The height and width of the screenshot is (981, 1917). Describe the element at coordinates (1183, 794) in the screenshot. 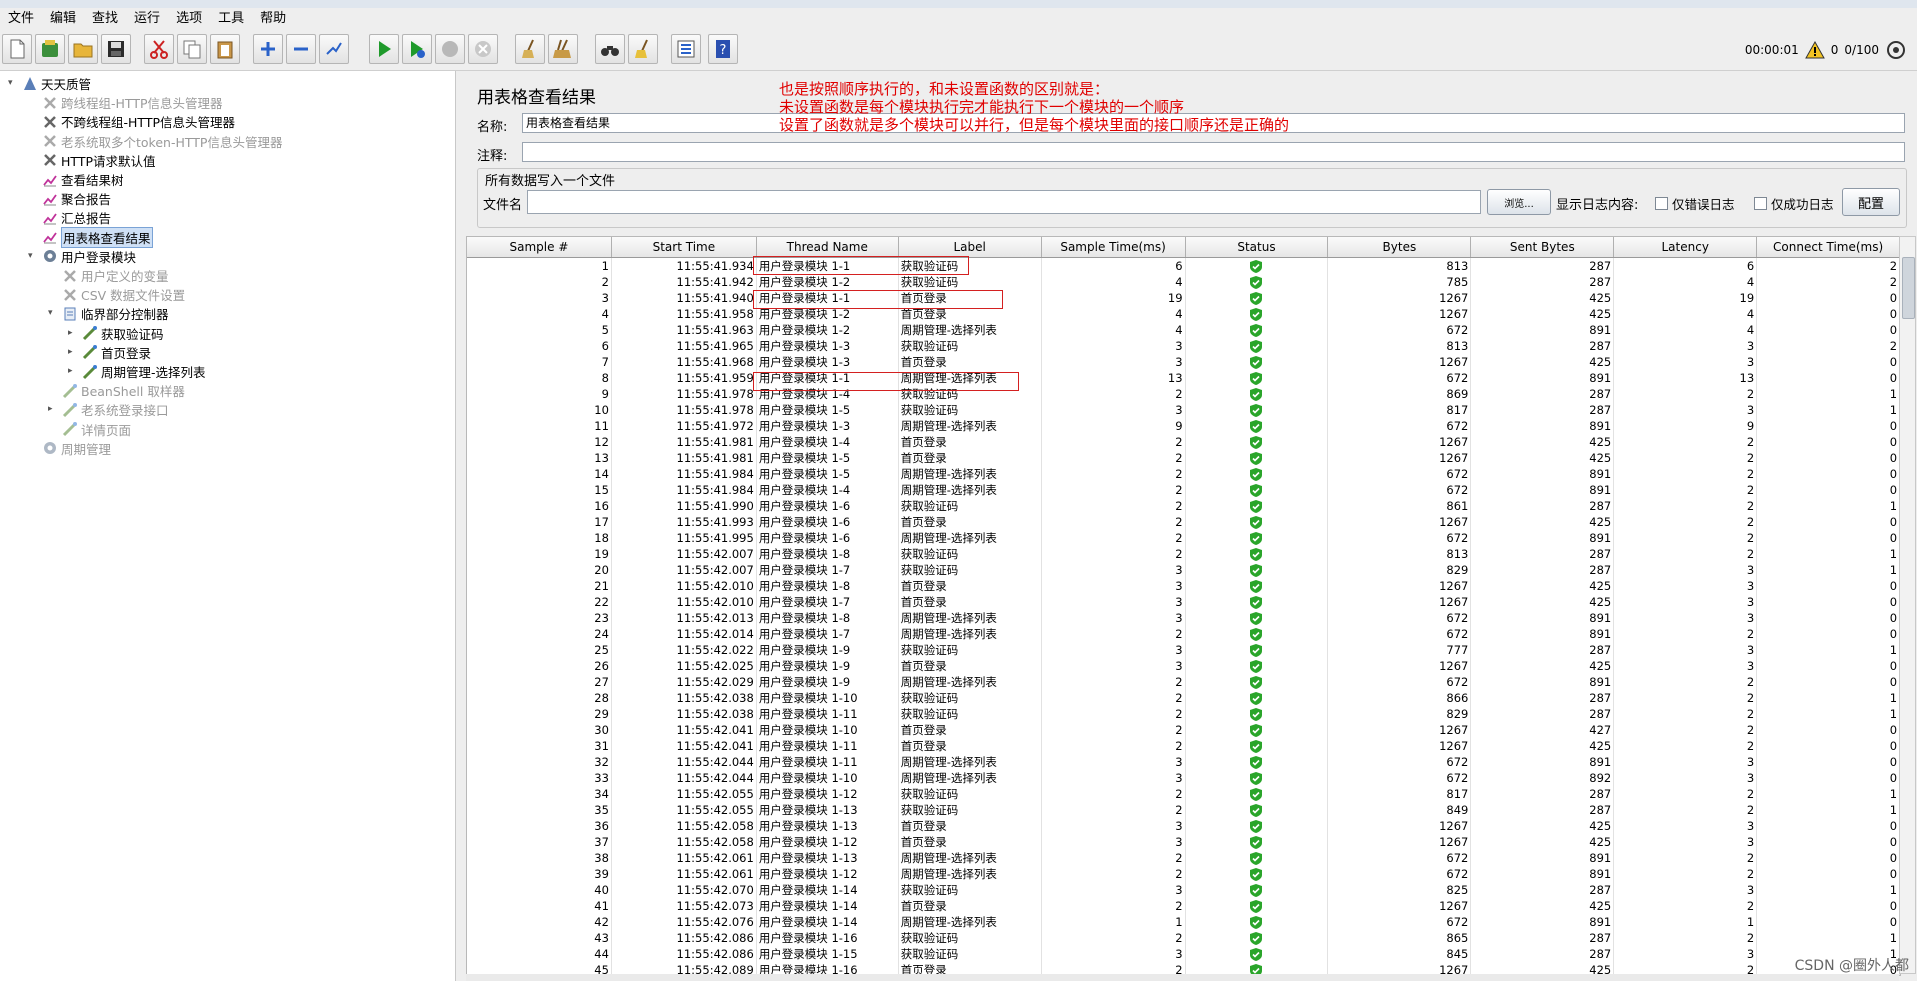

I see `table-row: 34 11:55:42.055 用户登录模块 1-12 获取验证码 2 817 287 2 1` at that location.